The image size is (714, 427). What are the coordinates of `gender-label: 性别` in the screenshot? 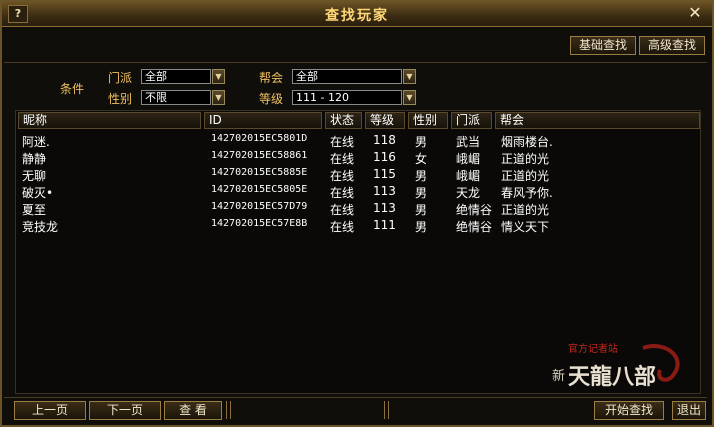 It's located at (120, 99).